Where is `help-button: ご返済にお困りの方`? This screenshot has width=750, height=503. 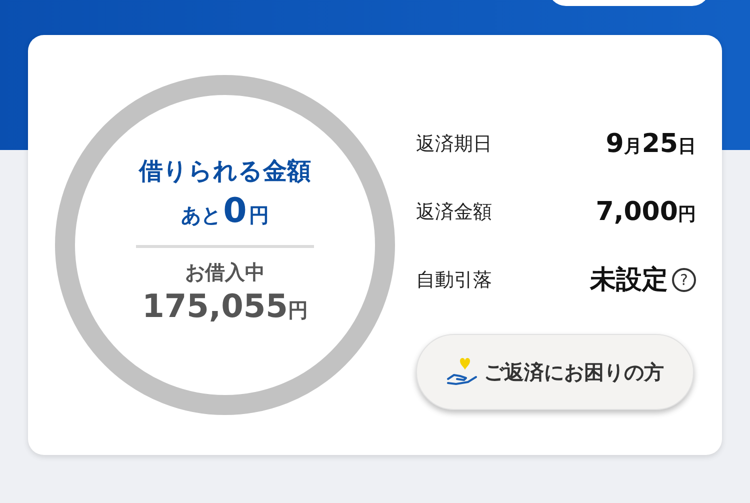 help-button: ご返済にお困りの方 is located at coordinates (555, 372).